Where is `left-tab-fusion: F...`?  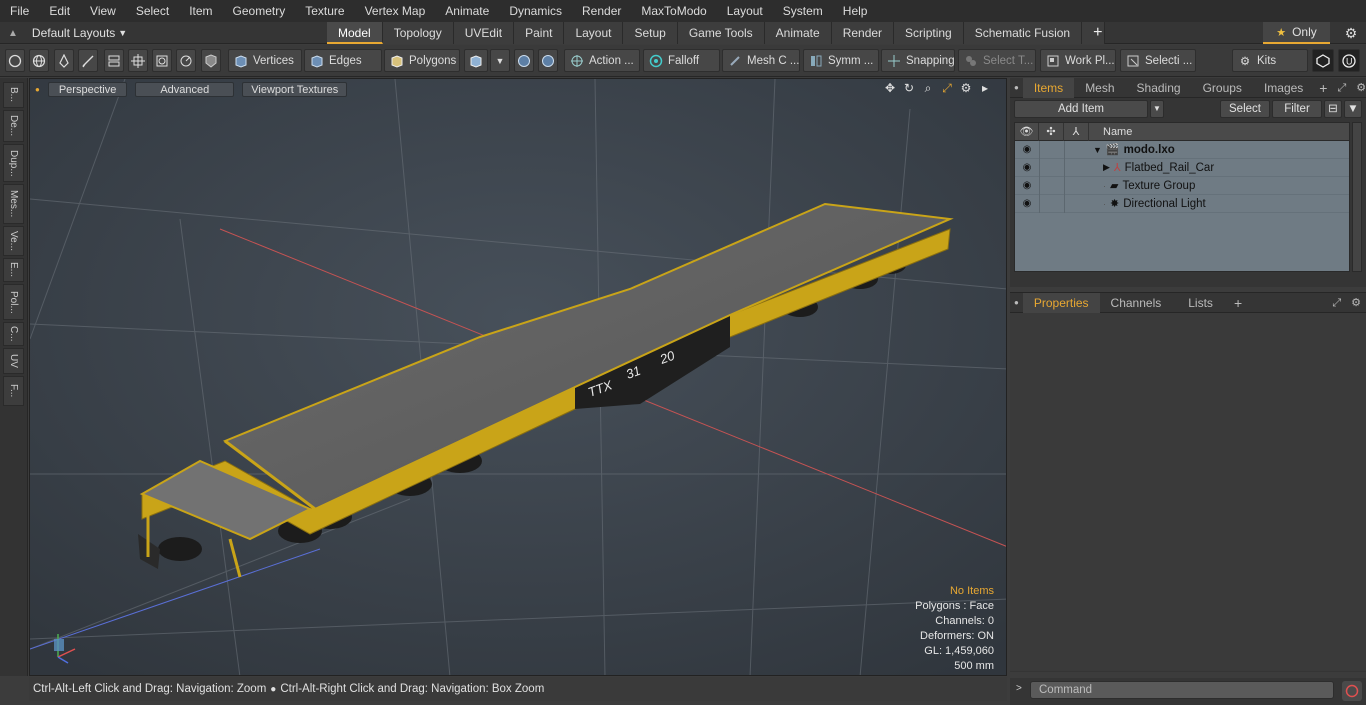
left-tab-fusion: F... is located at coordinates (13, 391).